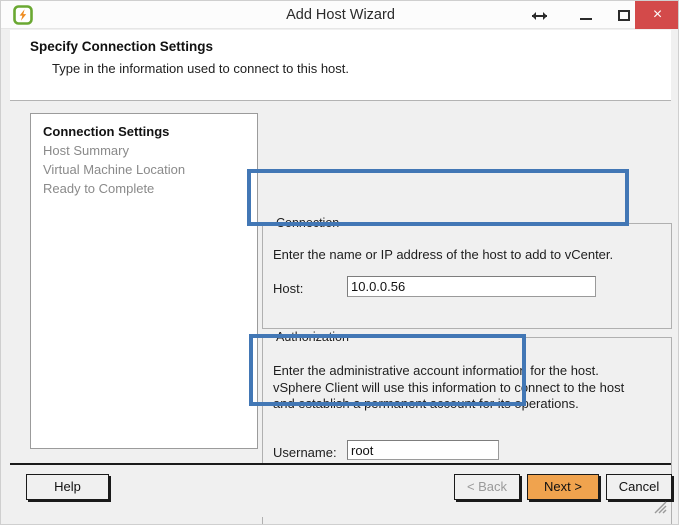 The image size is (679, 525). I want to click on sidebar-item-virtual-machine-location: Virtual Machine Location, so click(114, 169).